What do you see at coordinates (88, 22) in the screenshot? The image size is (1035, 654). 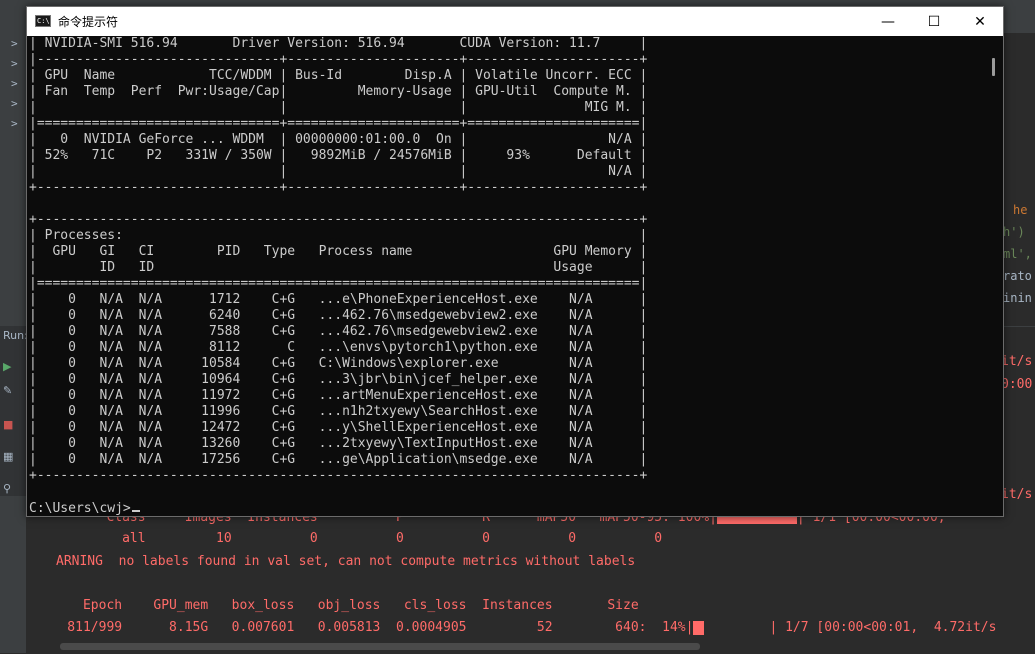 I see `window-title: 命令提示符` at bounding box center [88, 22].